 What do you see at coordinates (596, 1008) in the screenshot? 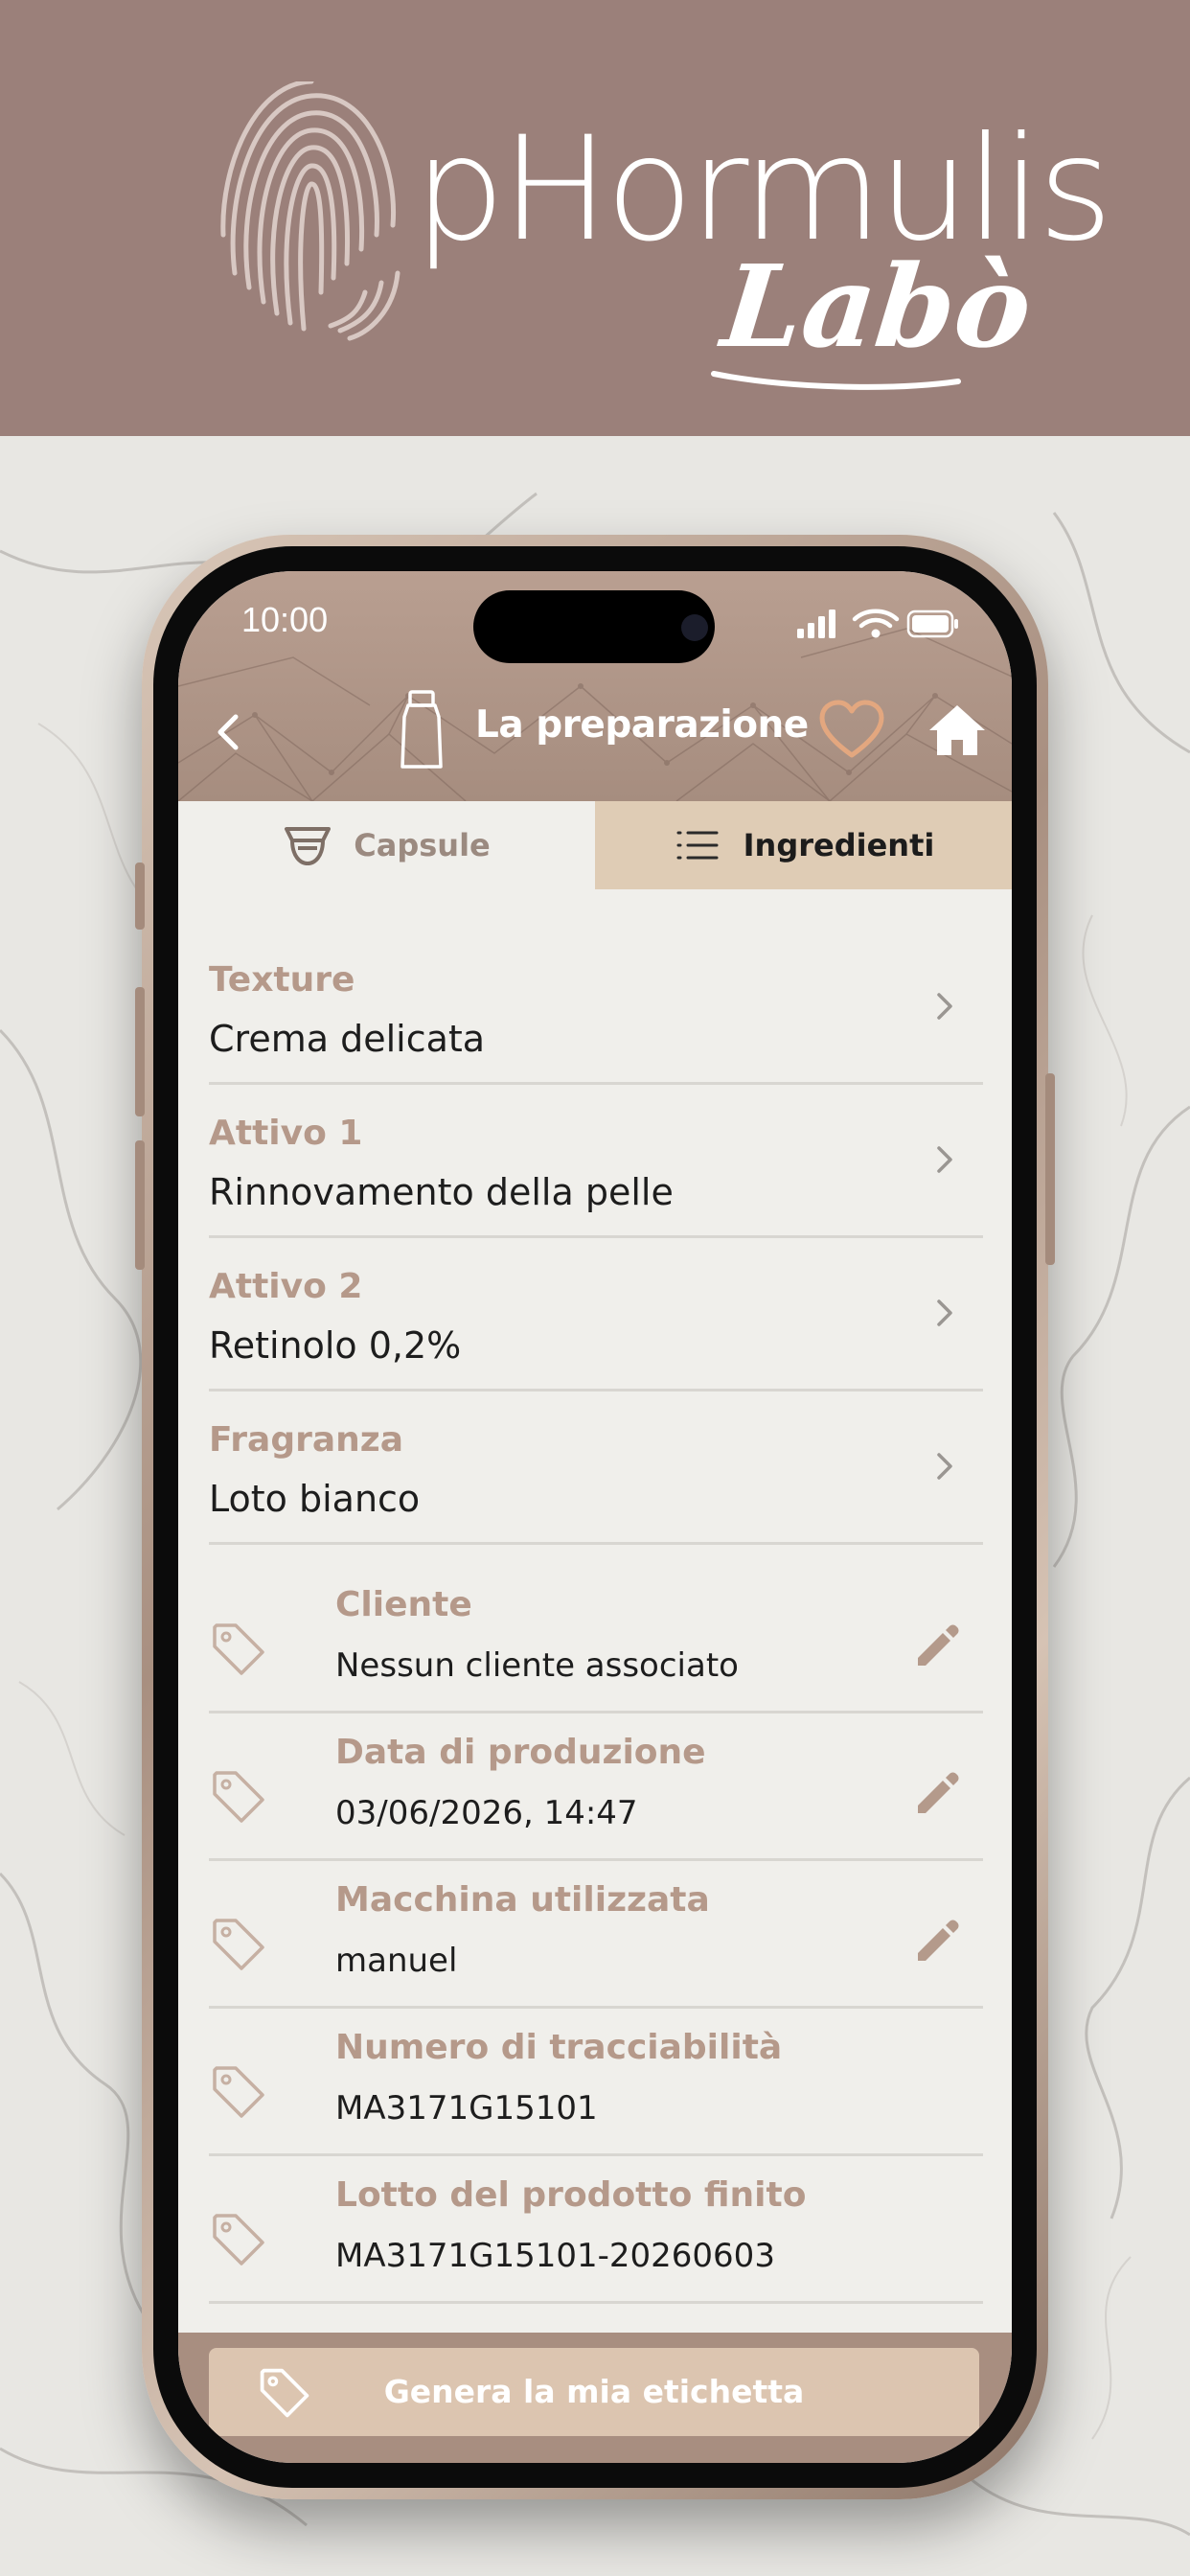
I see `ingredient-row-texture: Texture Crema delicata` at bounding box center [596, 1008].